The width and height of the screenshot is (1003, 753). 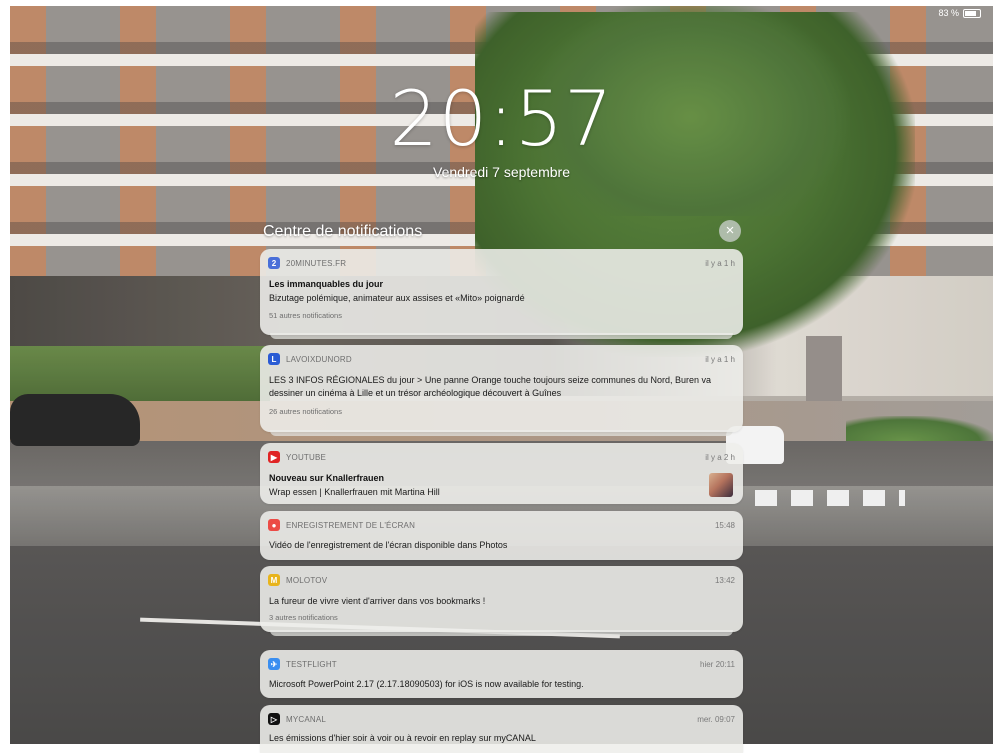 I want to click on notification-app-name: MYCANAL, so click(x=306, y=719).